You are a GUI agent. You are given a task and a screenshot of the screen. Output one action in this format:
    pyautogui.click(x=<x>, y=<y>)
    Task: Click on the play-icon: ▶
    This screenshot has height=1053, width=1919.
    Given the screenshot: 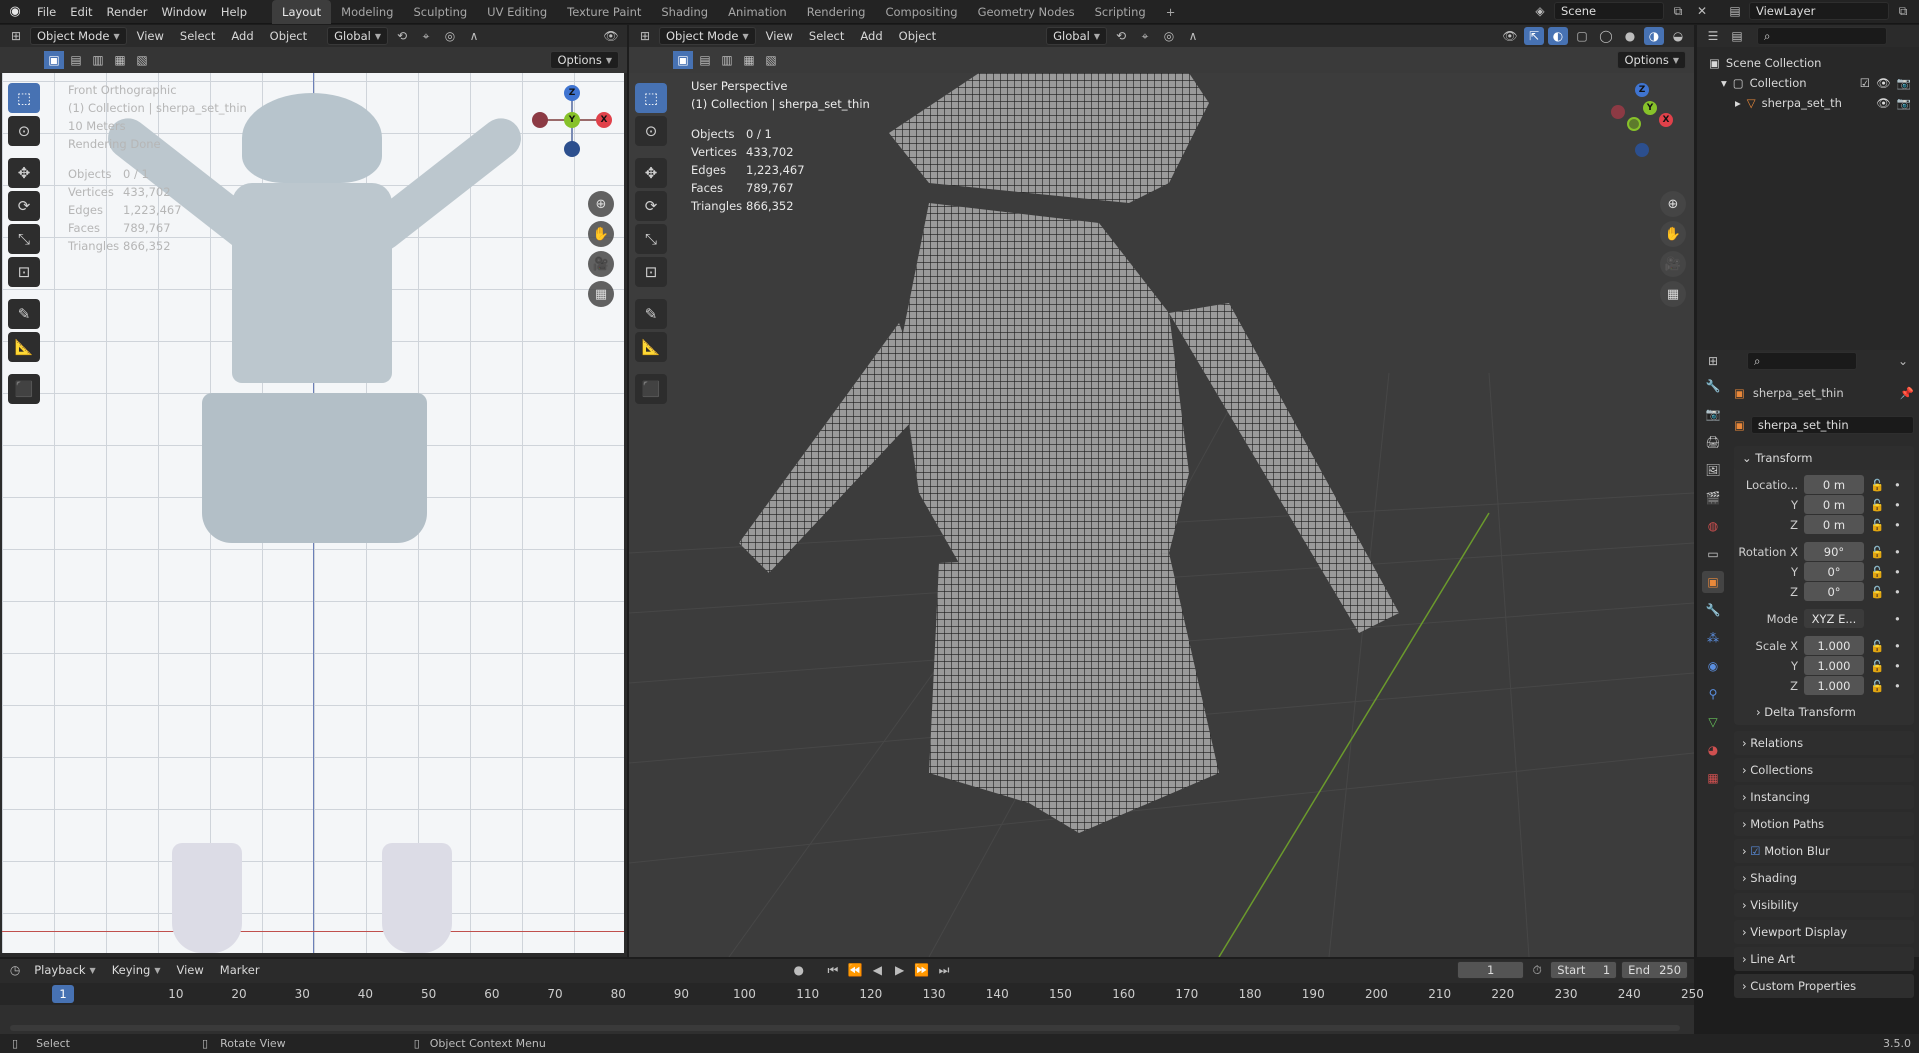 What is the action you would take?
    pyautogui.click(x=900, y=970)
    